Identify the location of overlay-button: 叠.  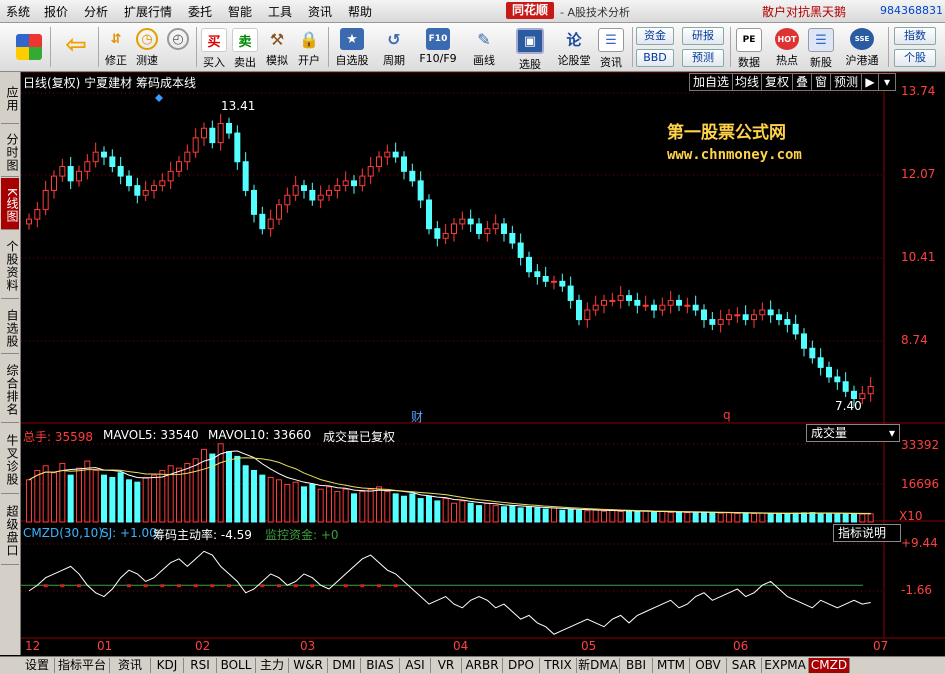
(802, 82).